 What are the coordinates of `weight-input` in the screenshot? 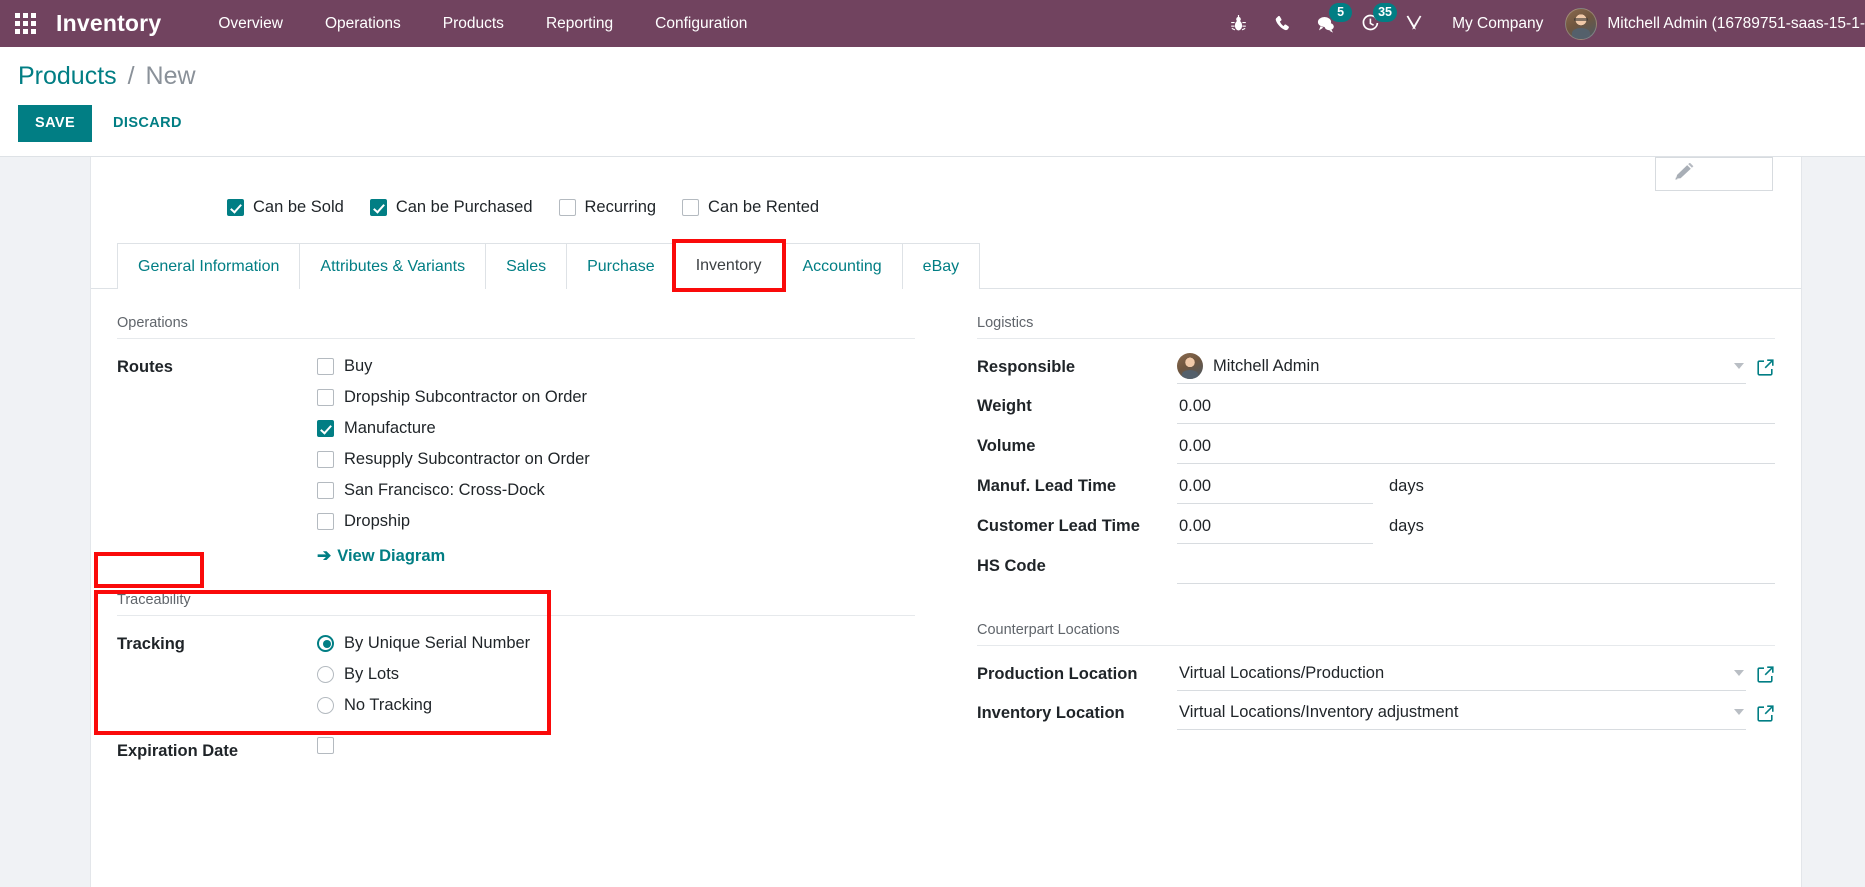 It's located at (1476, 408).